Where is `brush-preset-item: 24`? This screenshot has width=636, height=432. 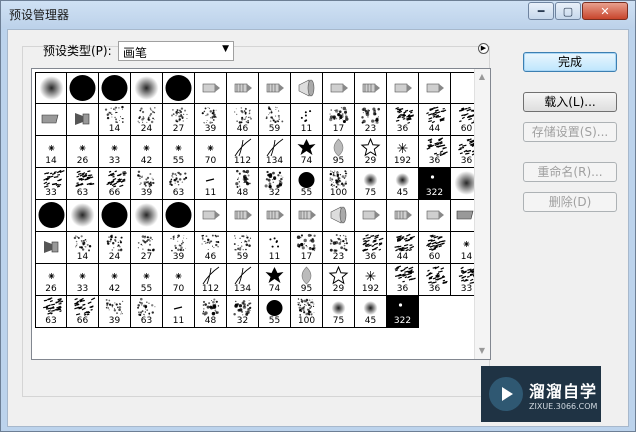 brush-preset-item: 24 is located at coordinates (115, 248).